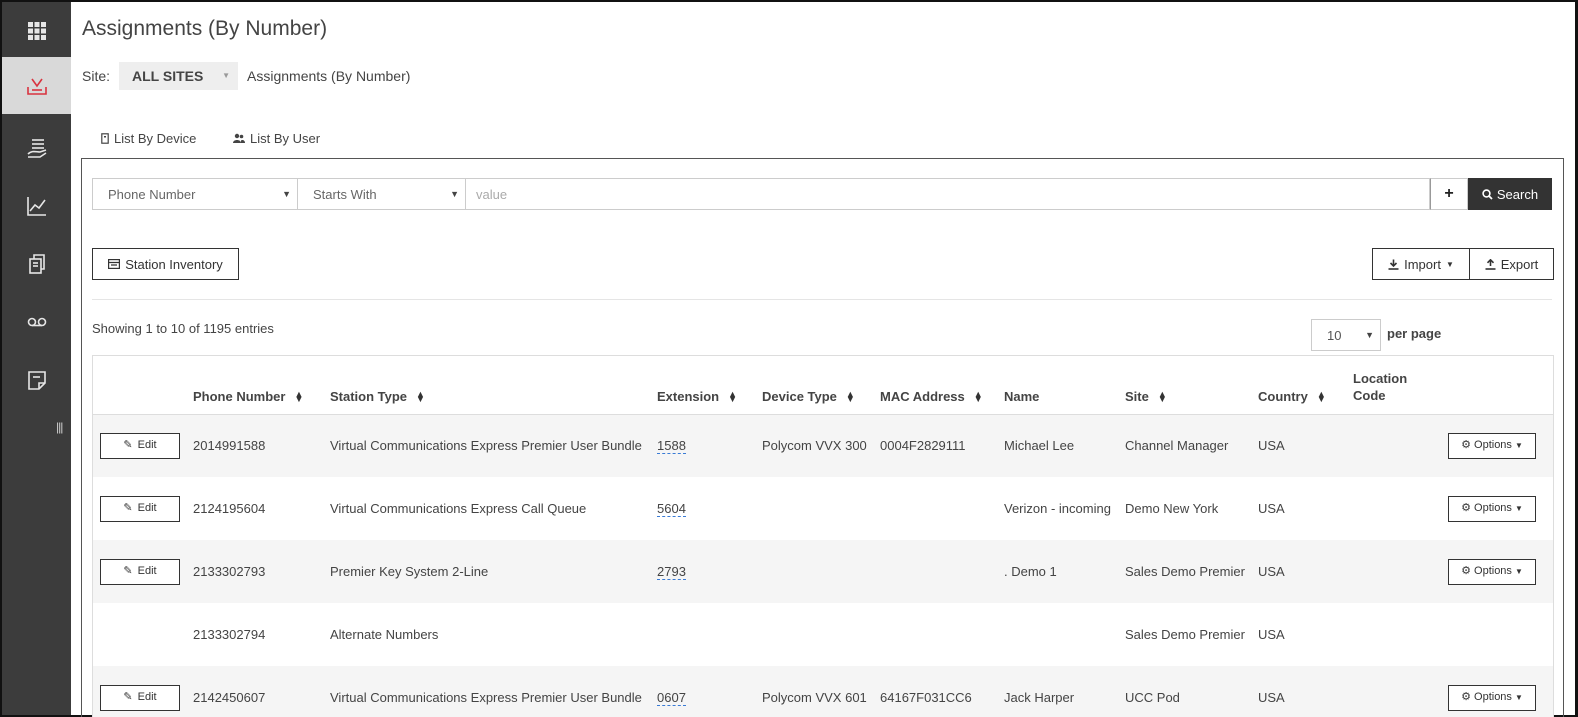 The height and width of the screenshot is (717, 1578). I want to click on extension-link: 1588, so click(671, 446).